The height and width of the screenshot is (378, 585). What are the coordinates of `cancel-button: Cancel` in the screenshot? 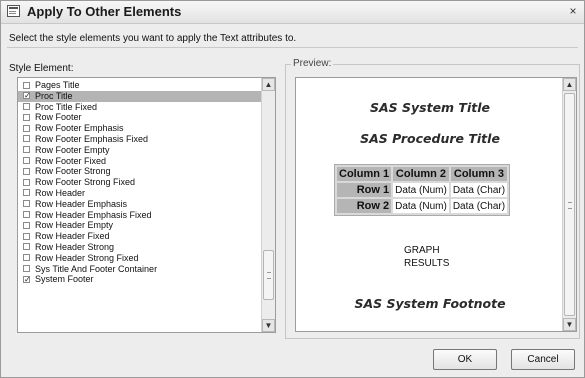 It's located at (543, 359).